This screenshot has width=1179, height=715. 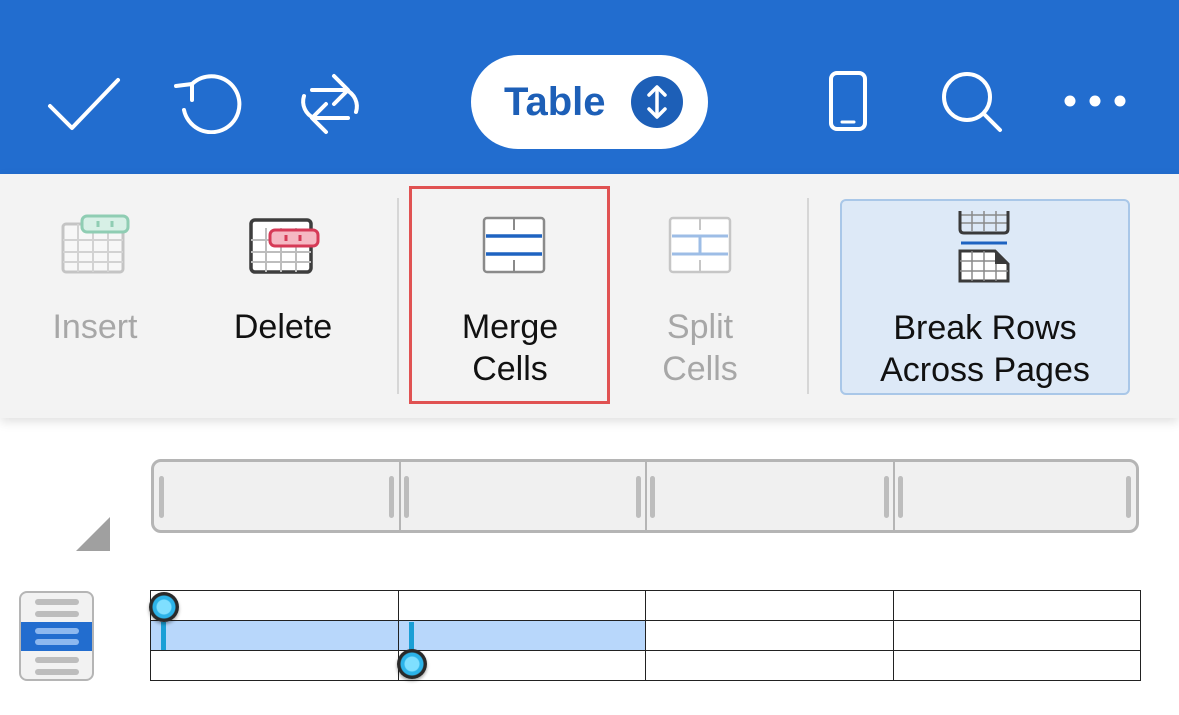 I want to click on delete-button: Delete, so click(x=283, y=295).